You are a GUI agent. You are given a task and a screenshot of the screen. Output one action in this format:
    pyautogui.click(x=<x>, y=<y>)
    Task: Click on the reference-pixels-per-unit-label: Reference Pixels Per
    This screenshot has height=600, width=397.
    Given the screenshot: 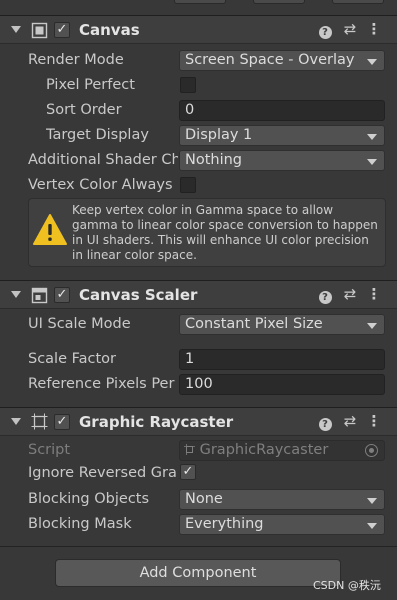 What is the action you would take?
    pyautogui.click(x=101, y=384)
    